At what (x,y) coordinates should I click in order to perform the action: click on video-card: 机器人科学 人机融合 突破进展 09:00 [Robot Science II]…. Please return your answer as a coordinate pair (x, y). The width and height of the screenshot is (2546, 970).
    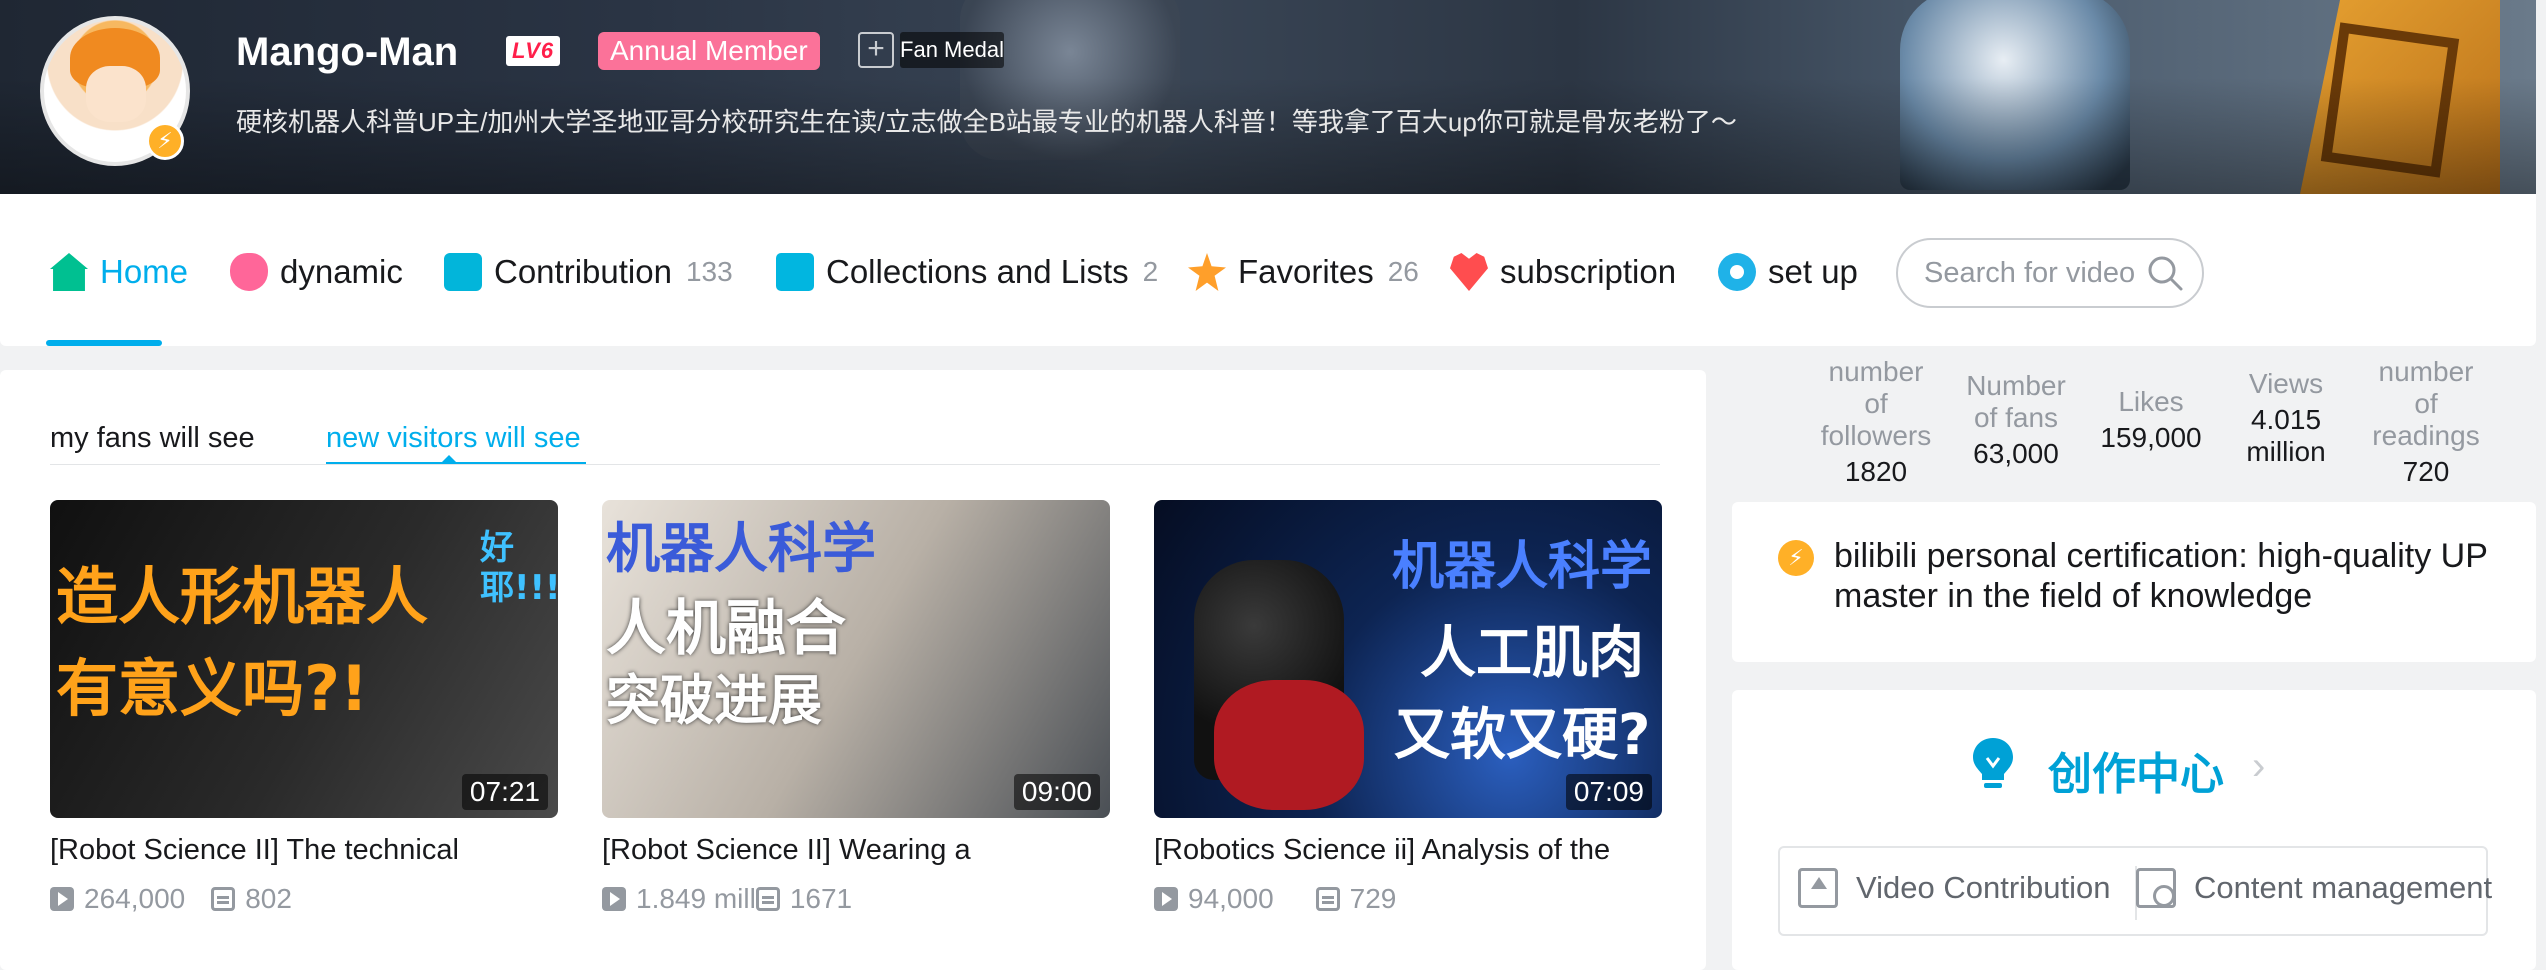
    Looking at the image, I should click on (856, 707).